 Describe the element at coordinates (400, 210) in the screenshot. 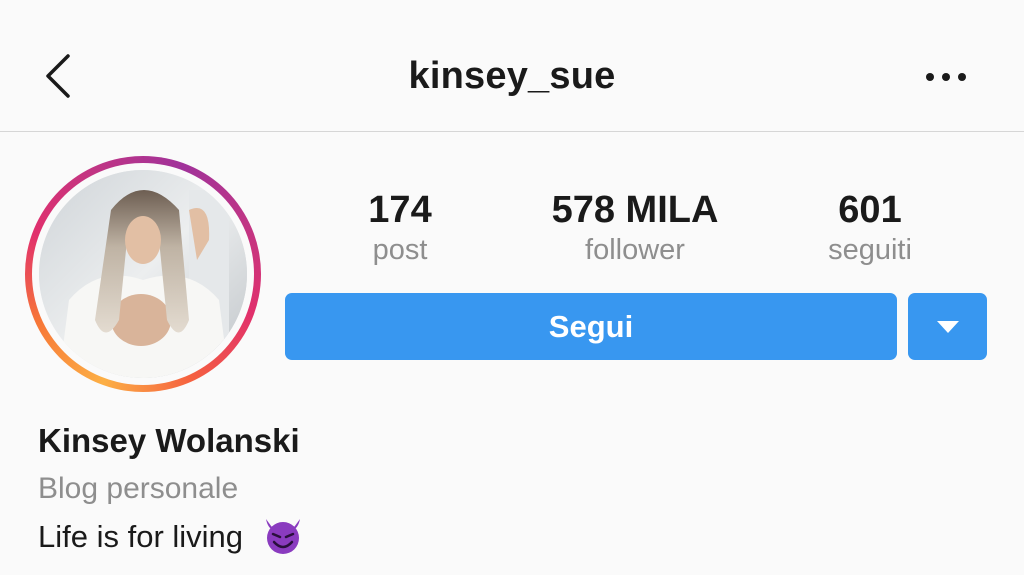

I see `posts-count: 174` at that location.